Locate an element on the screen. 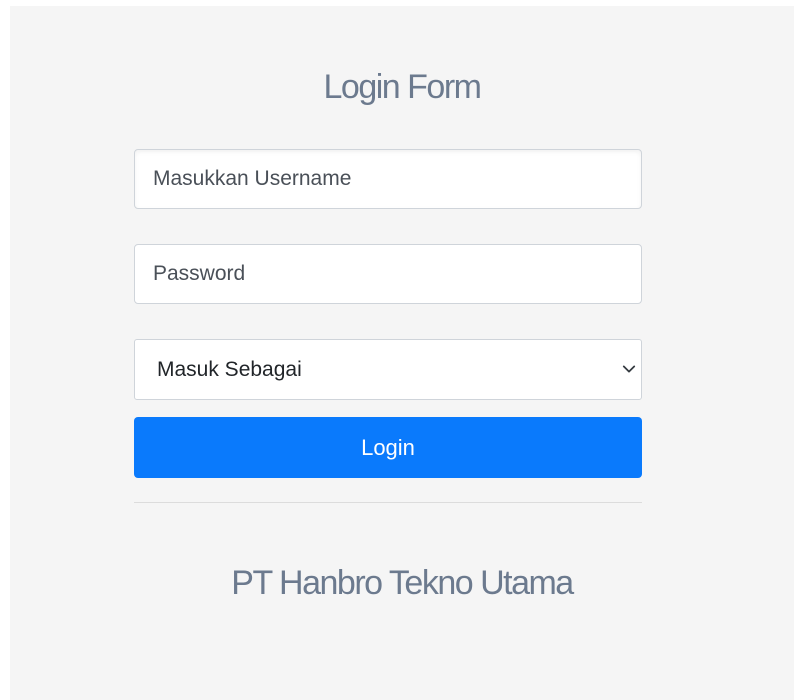  username-input is located at coordinates (388, 179).